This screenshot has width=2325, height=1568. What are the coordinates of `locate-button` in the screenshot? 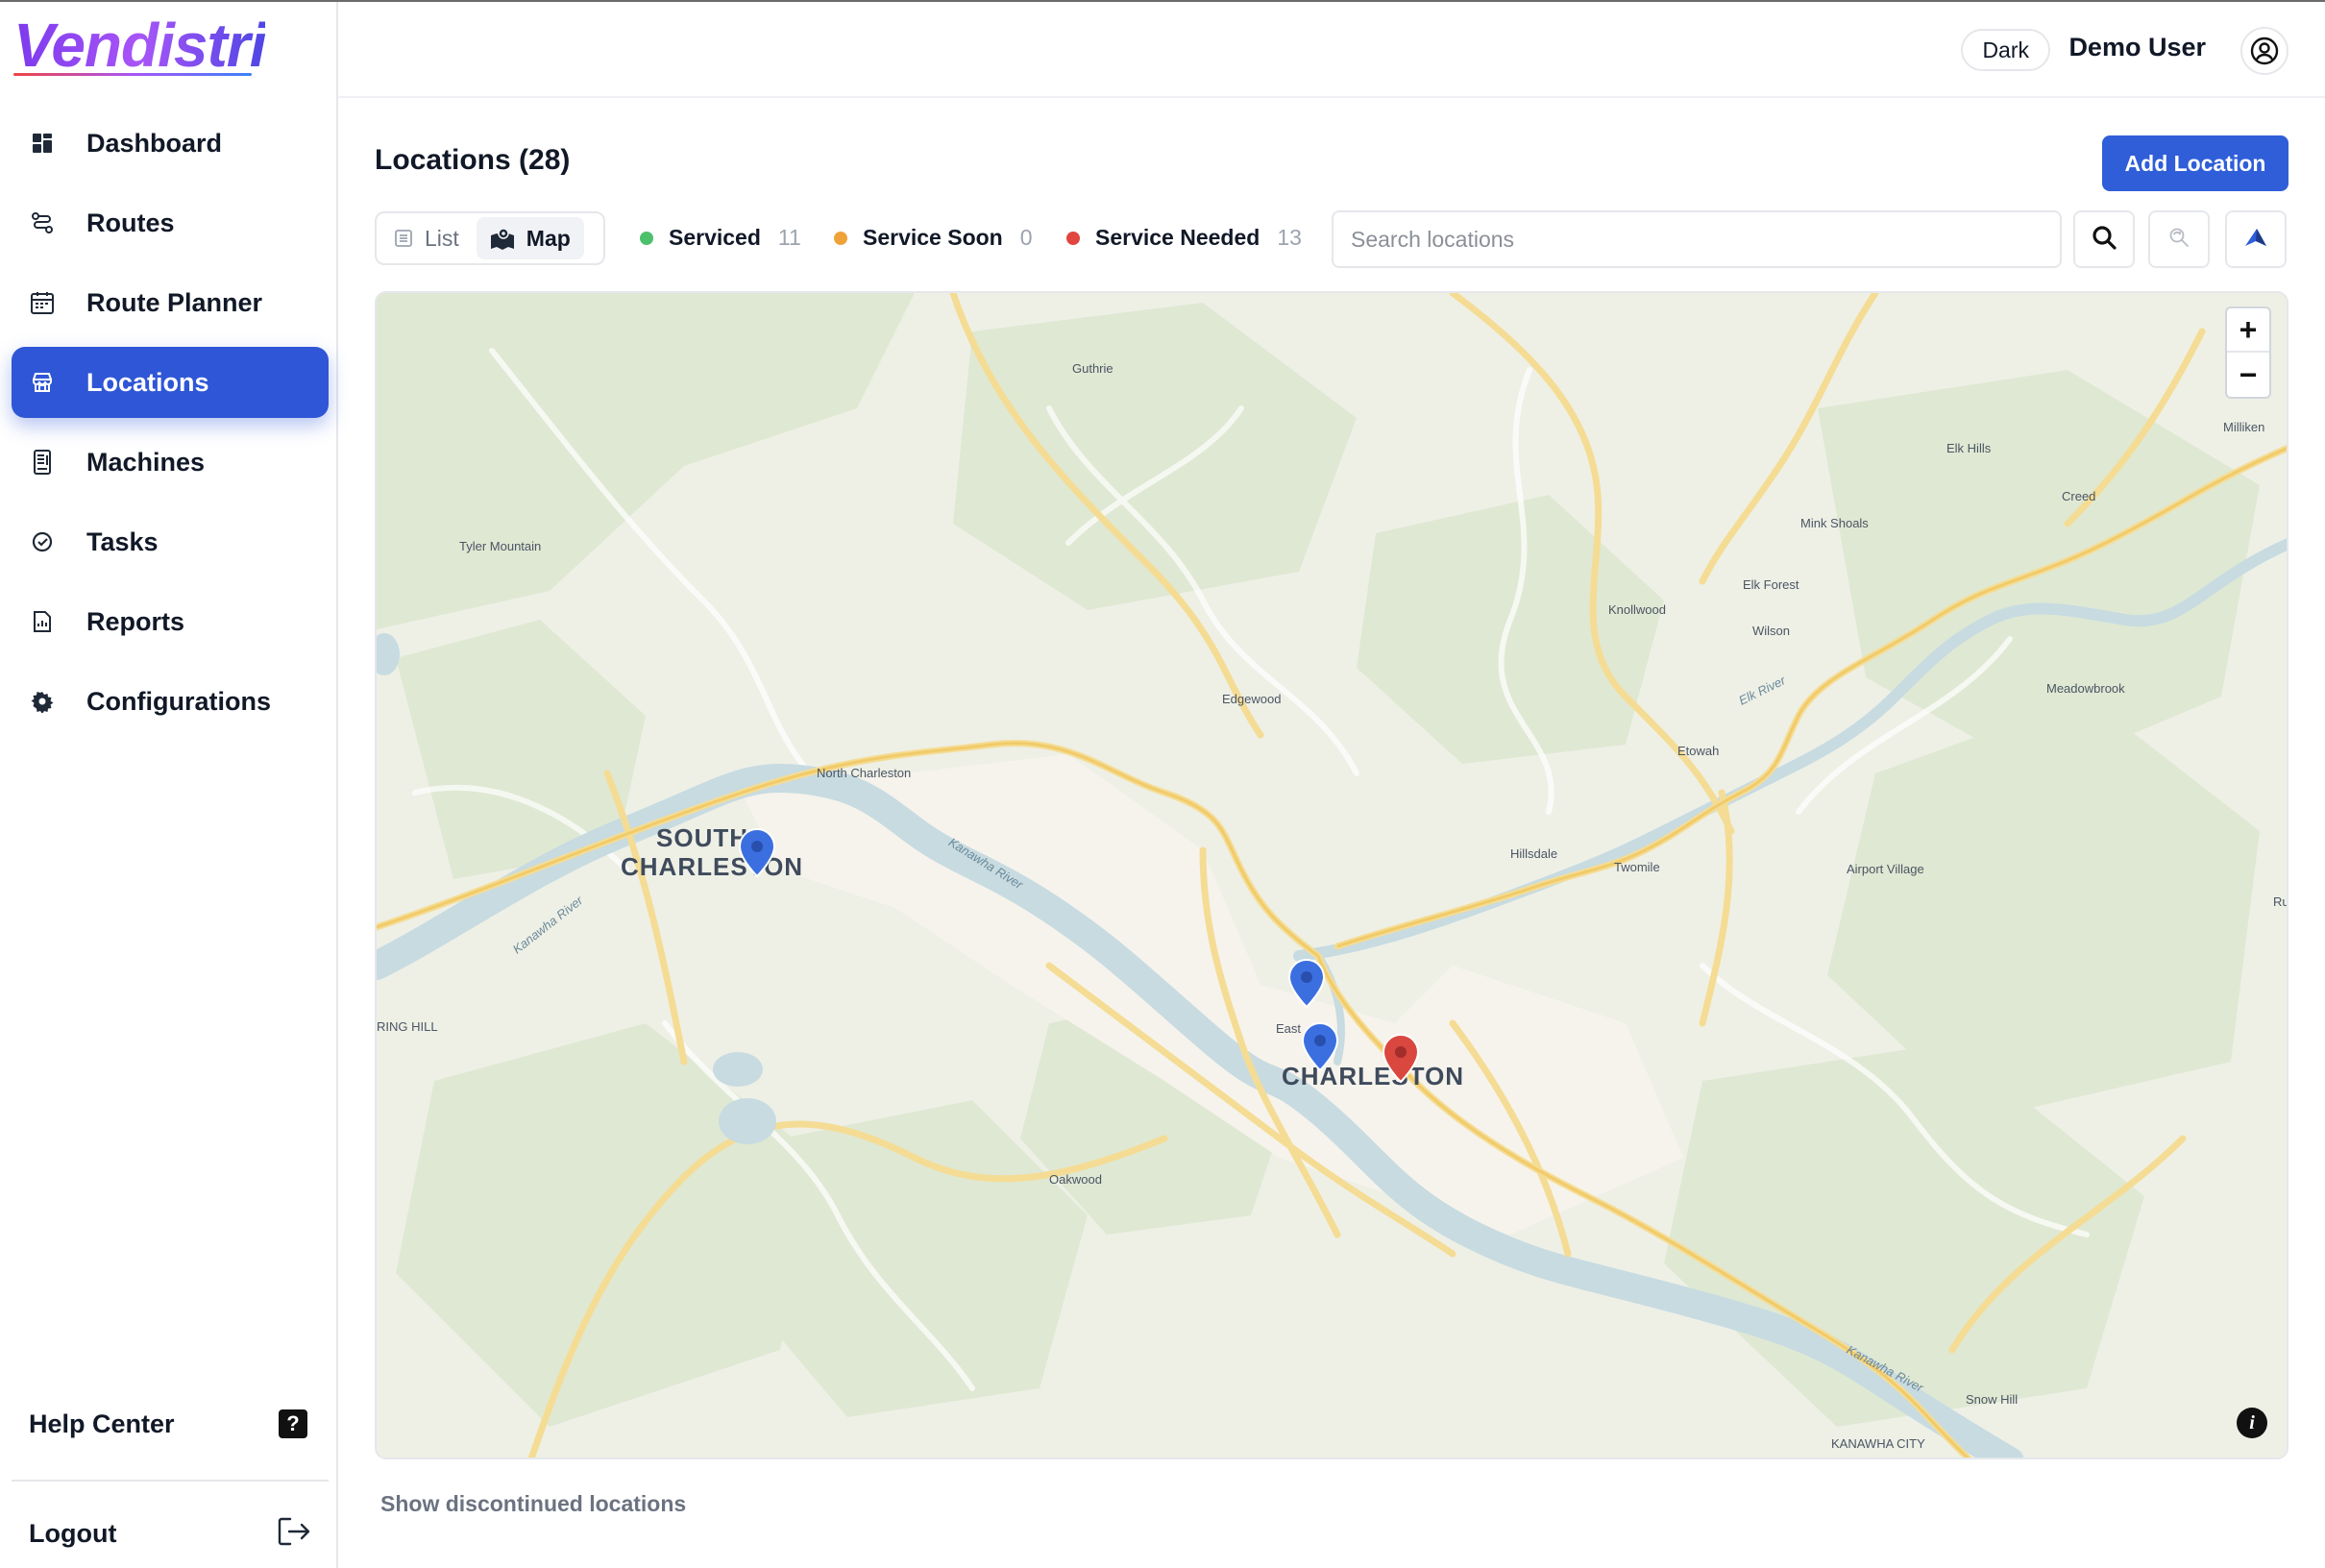 It's located at (2256, 239).